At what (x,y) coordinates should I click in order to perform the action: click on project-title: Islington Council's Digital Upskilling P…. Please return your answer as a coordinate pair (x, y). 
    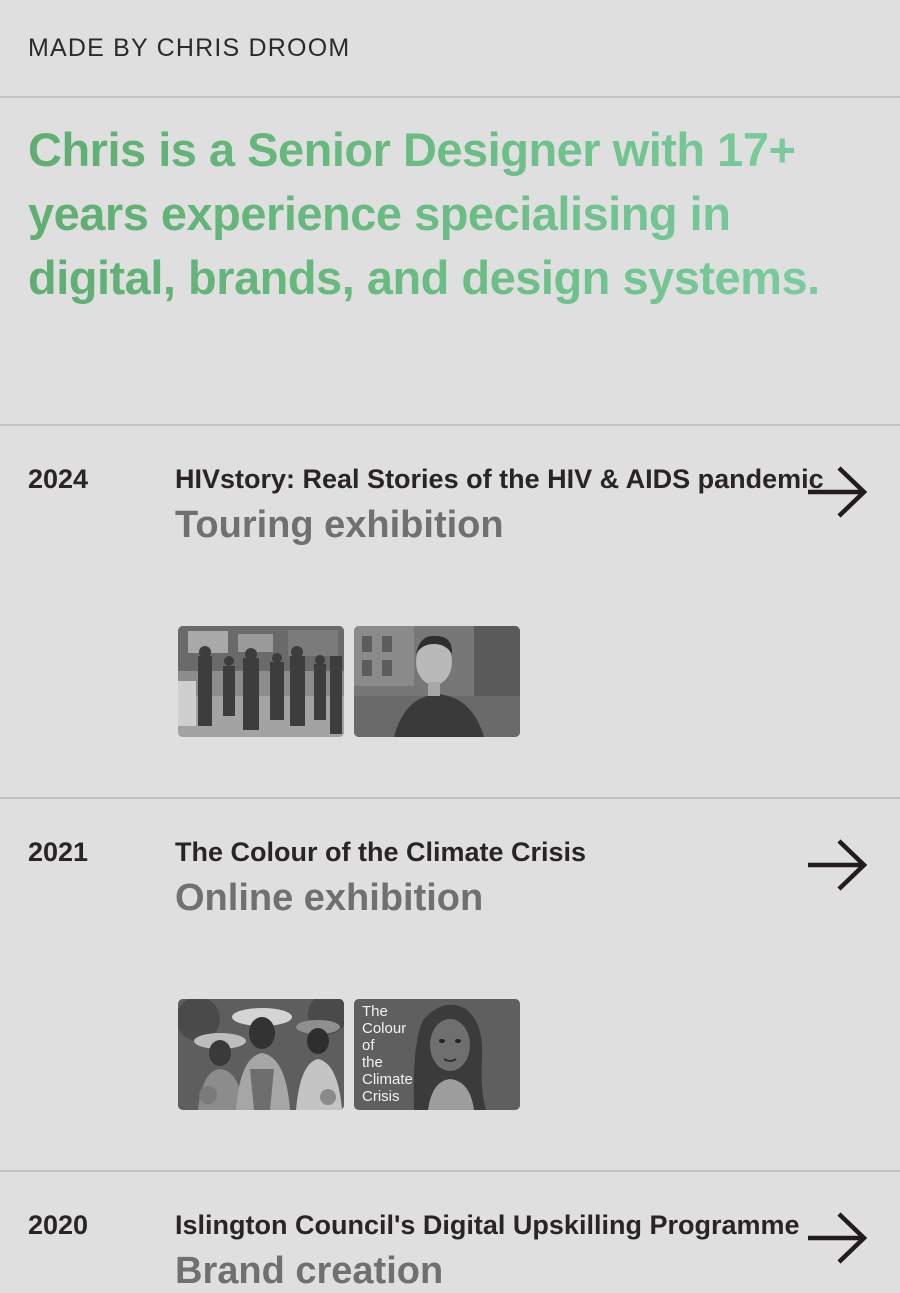
    Looking at the image, I should click on (487, 1225).